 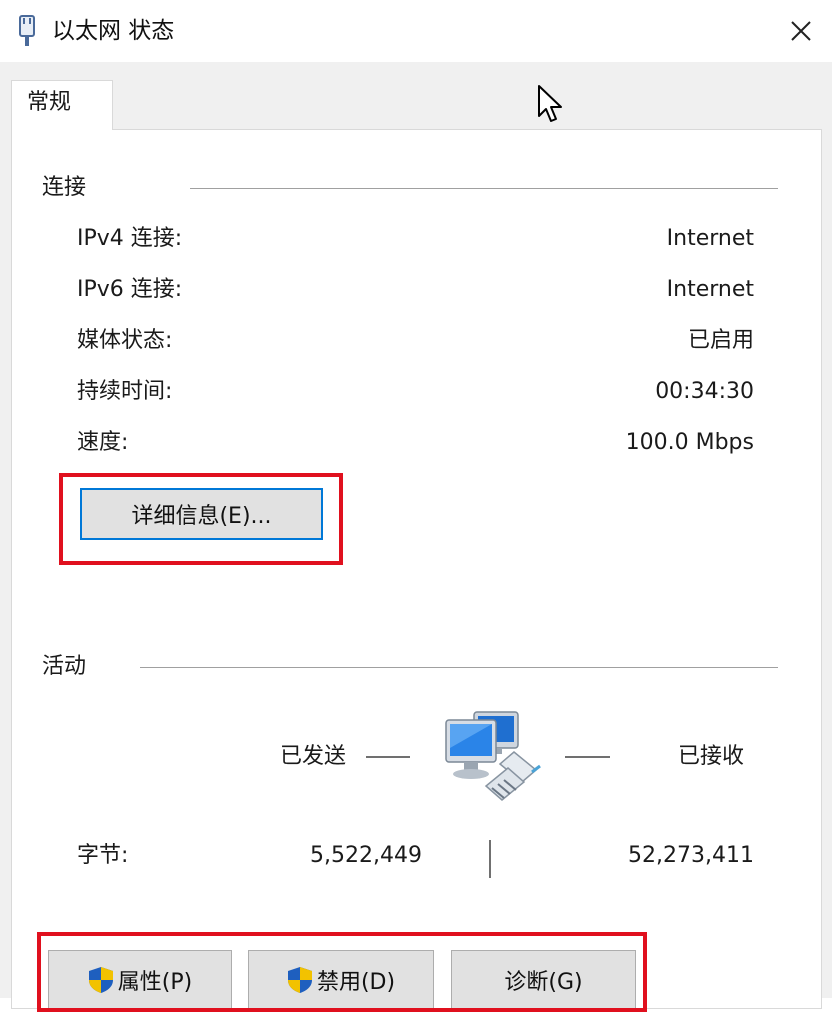 I want to click on speed-label: 速度:, so click(x=103, y=442).